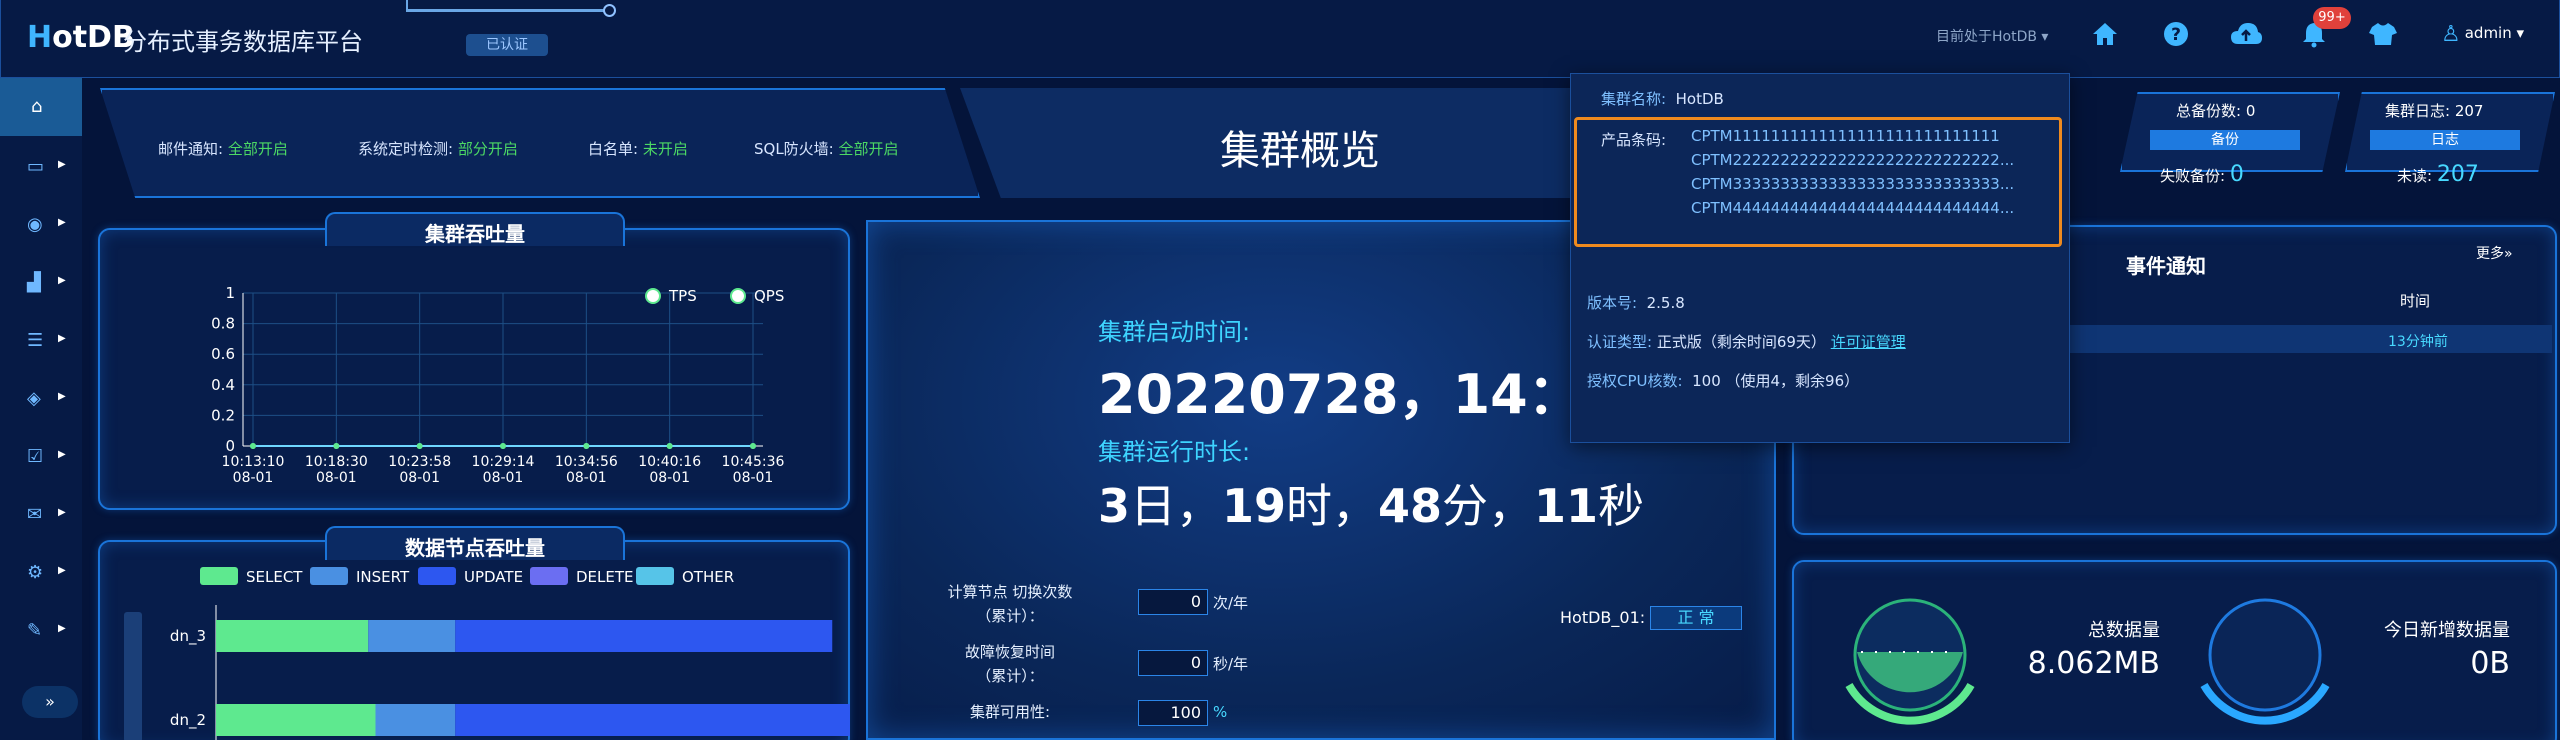  I want to click on legend-item-insert: INSERT, so click(359, 576).